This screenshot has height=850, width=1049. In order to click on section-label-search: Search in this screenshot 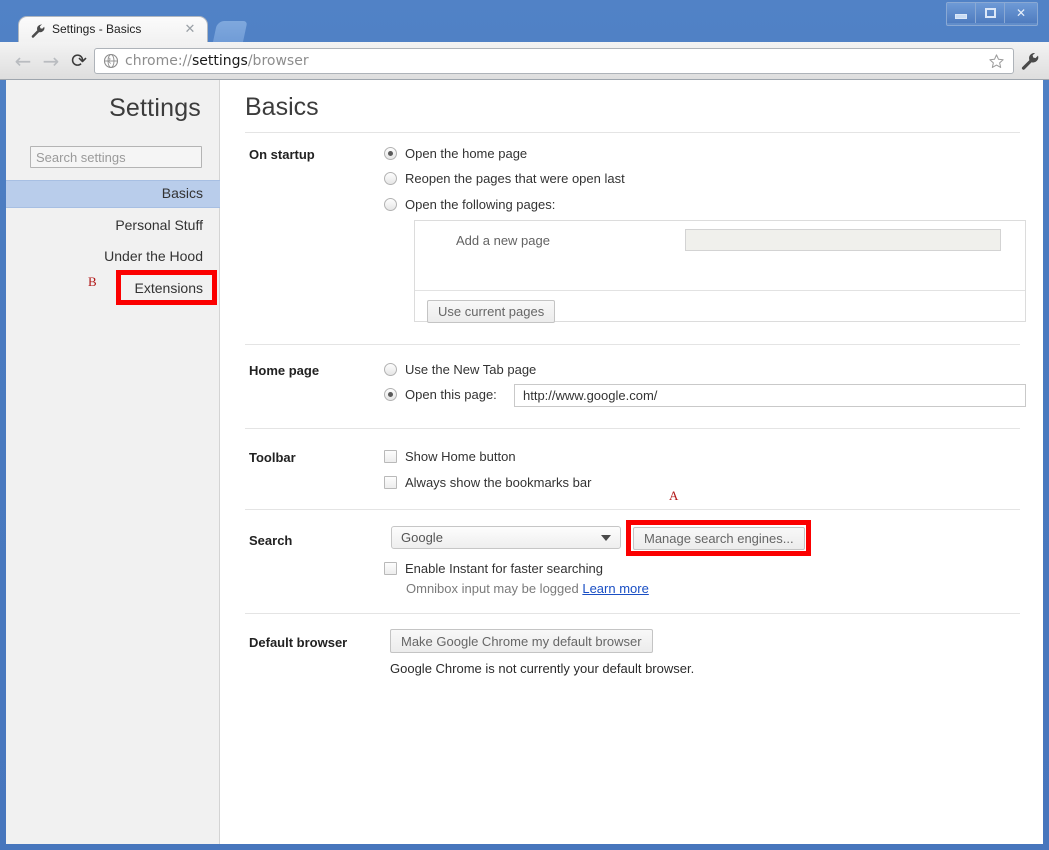, I will do `click(271, 540)`.